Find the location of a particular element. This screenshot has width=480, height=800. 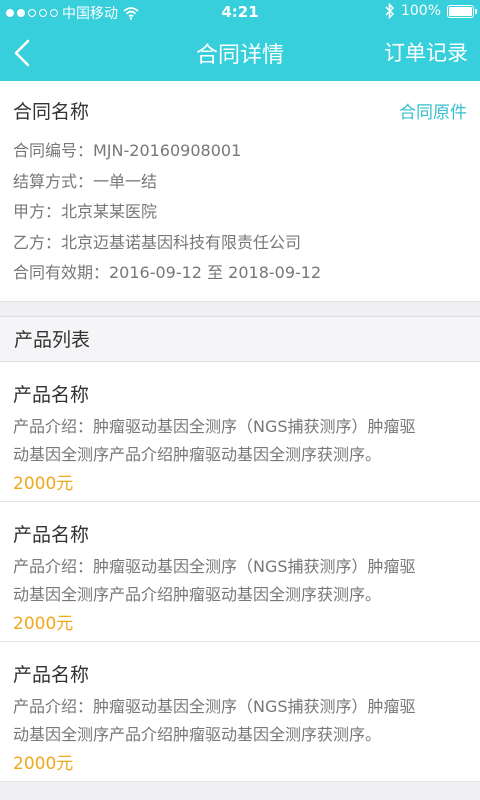

party-a: 甲方：北京某某医院 is located at coordinates (85, 211).